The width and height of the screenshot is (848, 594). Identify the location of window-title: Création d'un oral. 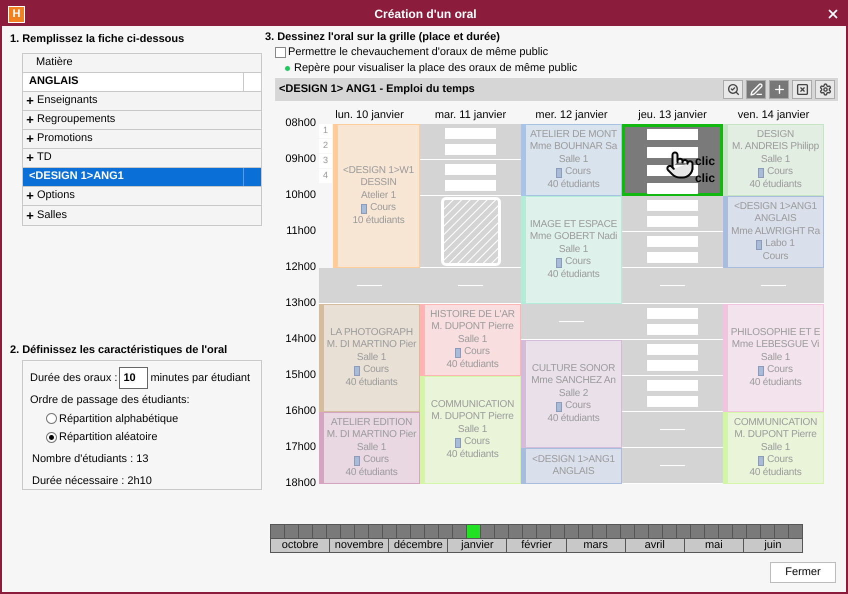
(425, 14).